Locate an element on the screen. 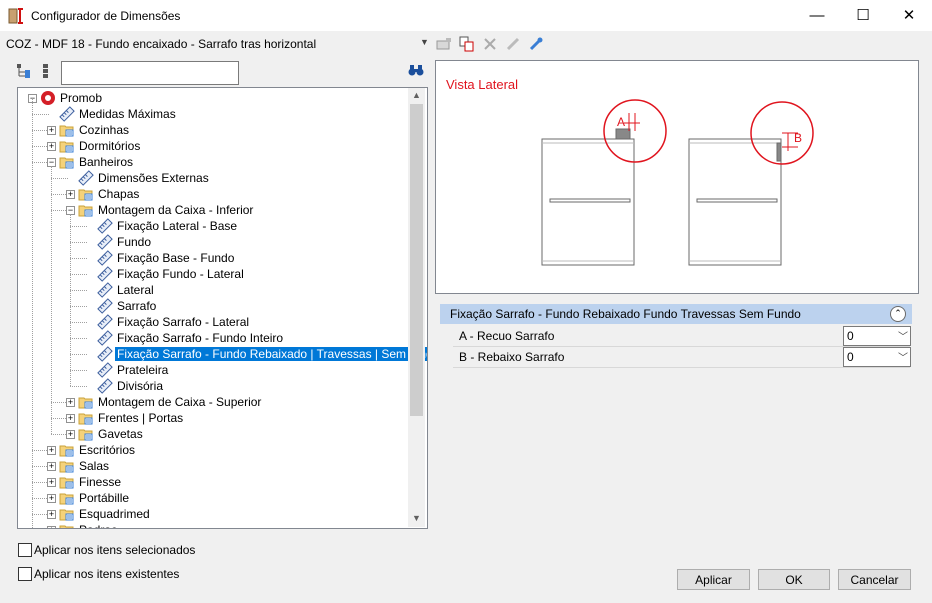 The image size is (932, 603). apply-selected-checkbox is located at coordinates (25, 550).